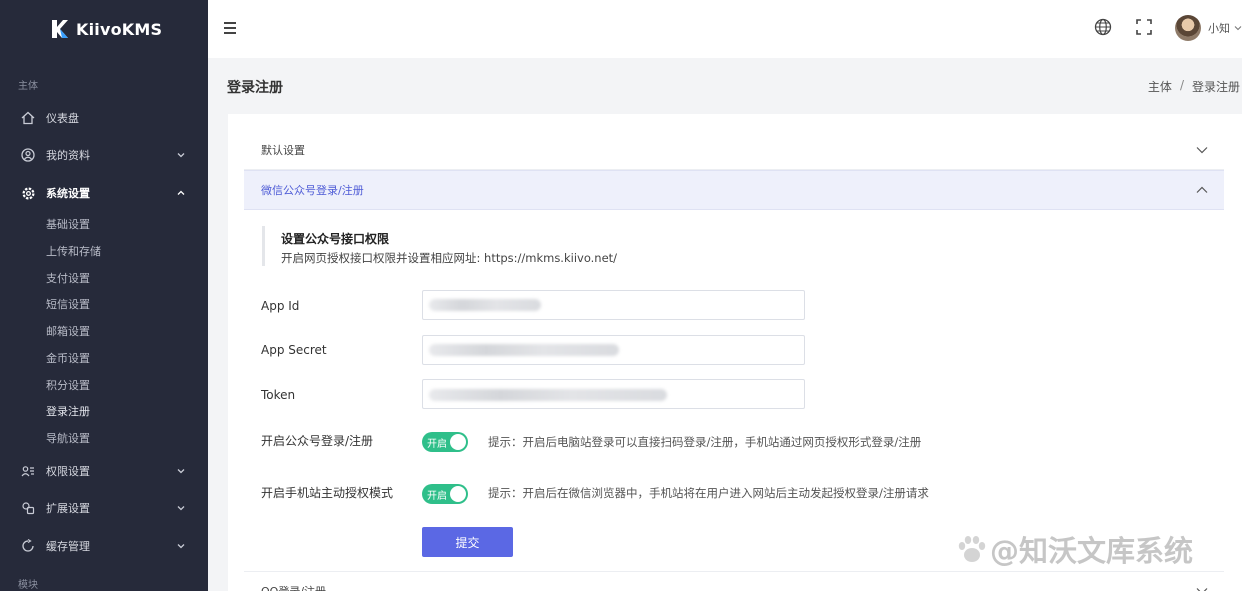 The width and height of the screenshot is (1242, 591). I want to click on fullscreen-icon, so click(1144, 27).